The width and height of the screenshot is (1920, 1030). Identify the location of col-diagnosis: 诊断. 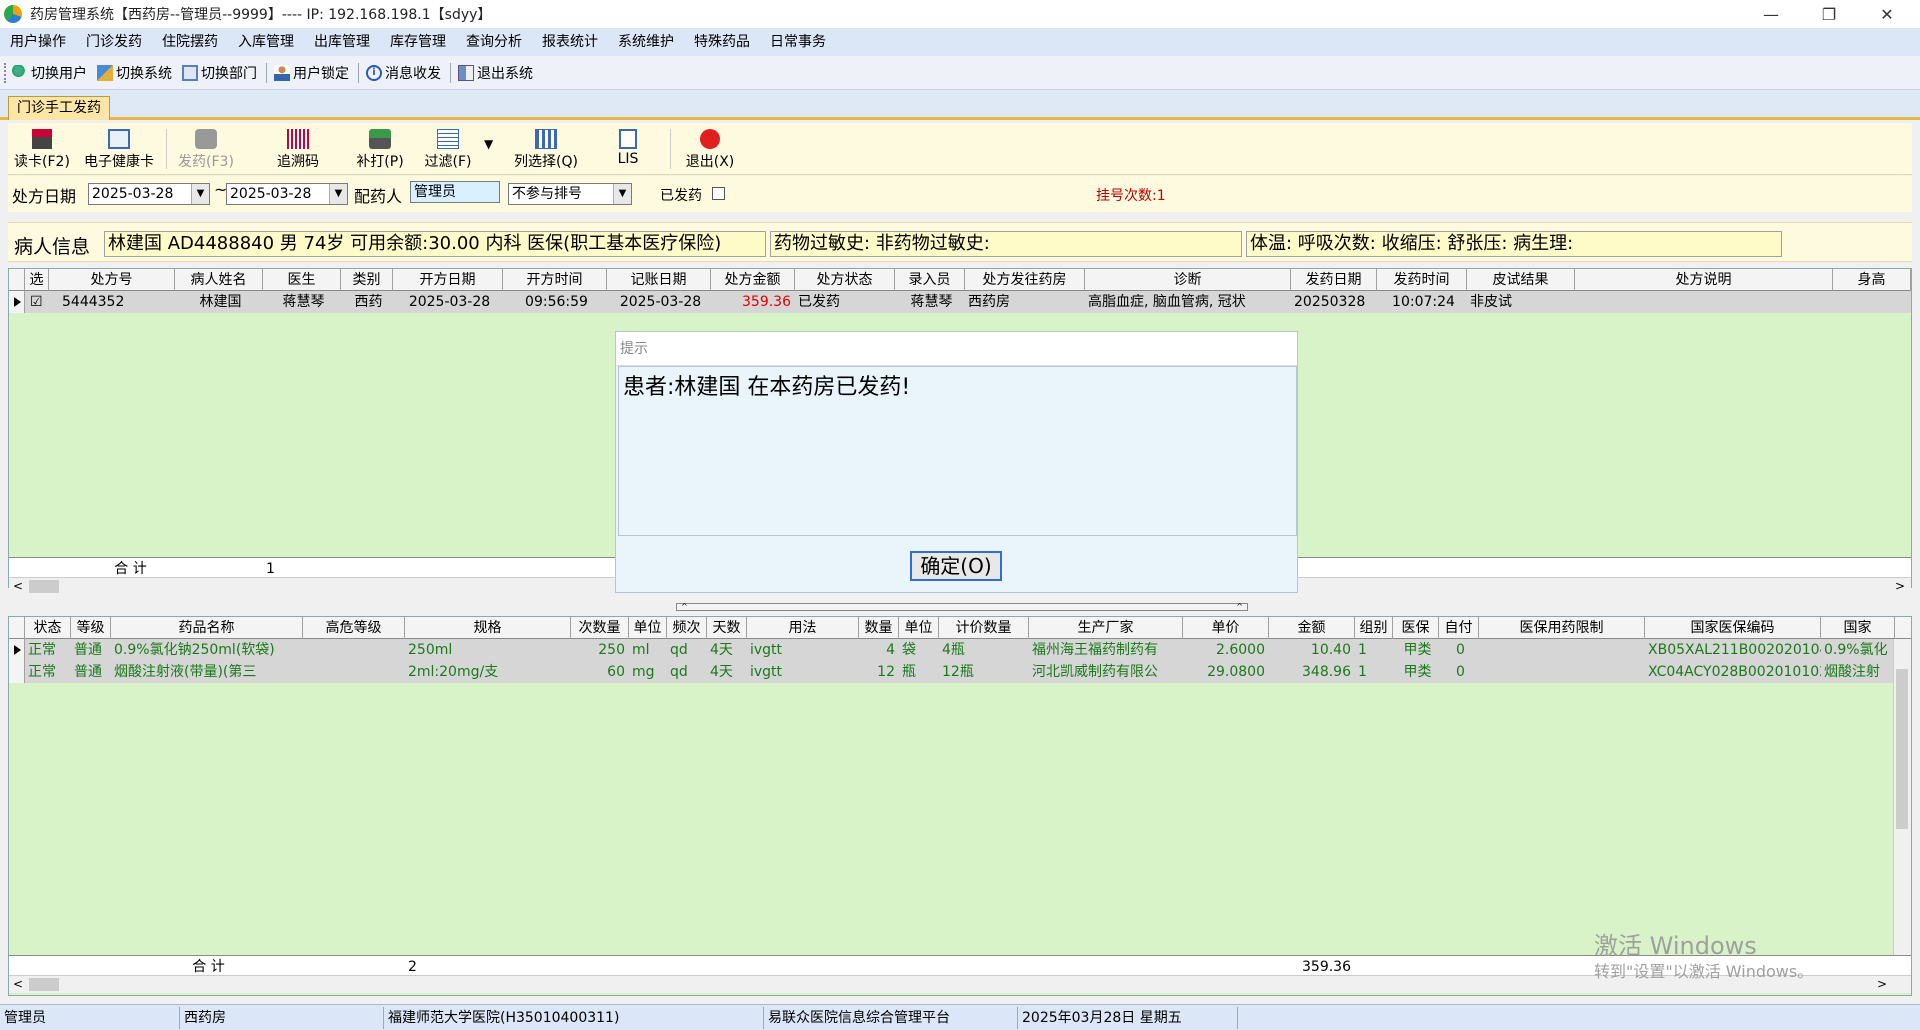
(1188, 280).